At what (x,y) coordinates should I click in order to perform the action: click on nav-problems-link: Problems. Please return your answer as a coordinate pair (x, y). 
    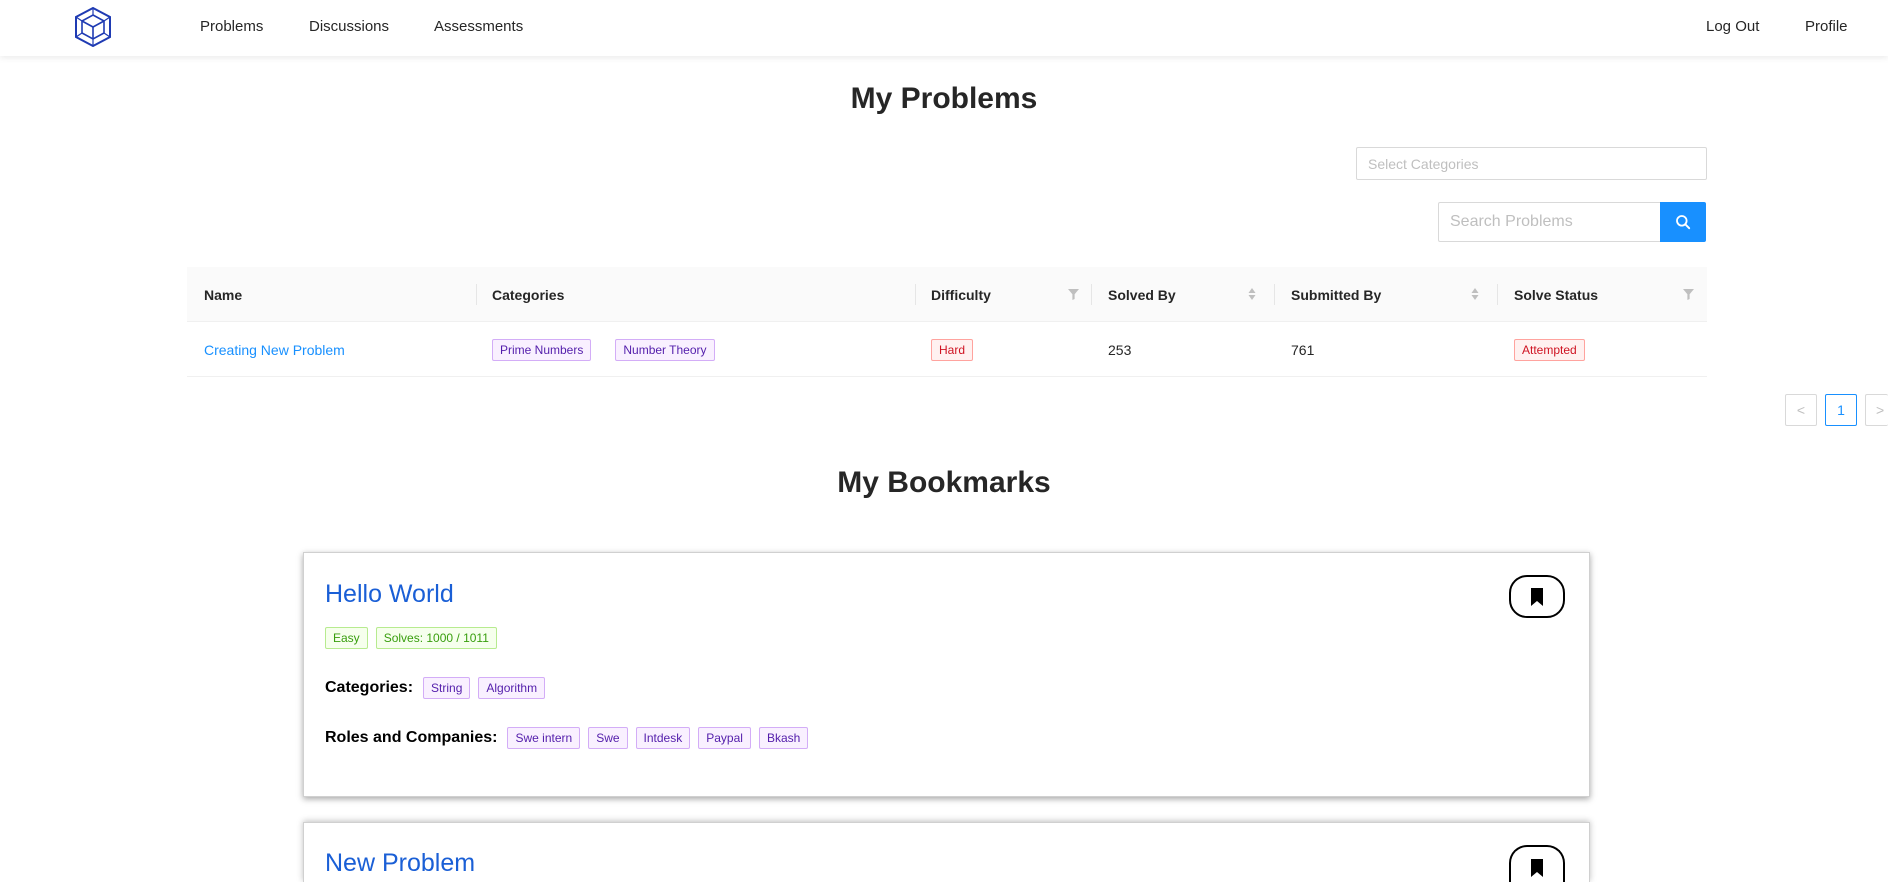
    Looking at the image, I should click on (231, 26).